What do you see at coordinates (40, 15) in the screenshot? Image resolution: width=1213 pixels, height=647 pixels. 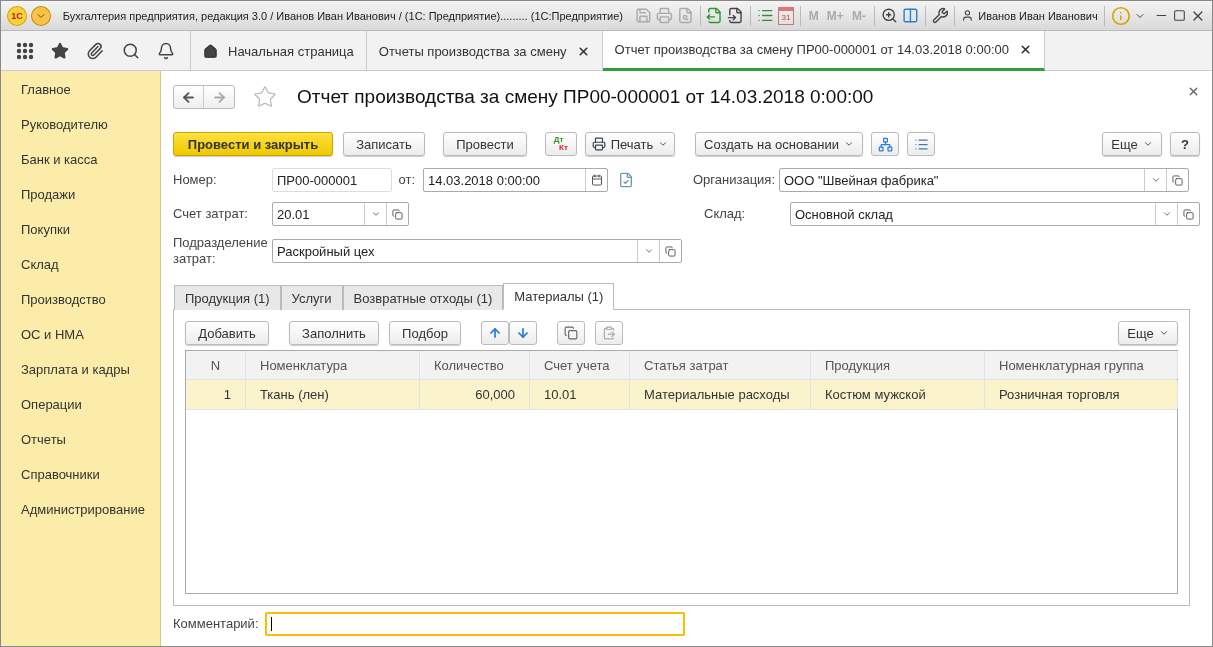 I see `menu-button` at bounding box center [40, 15].